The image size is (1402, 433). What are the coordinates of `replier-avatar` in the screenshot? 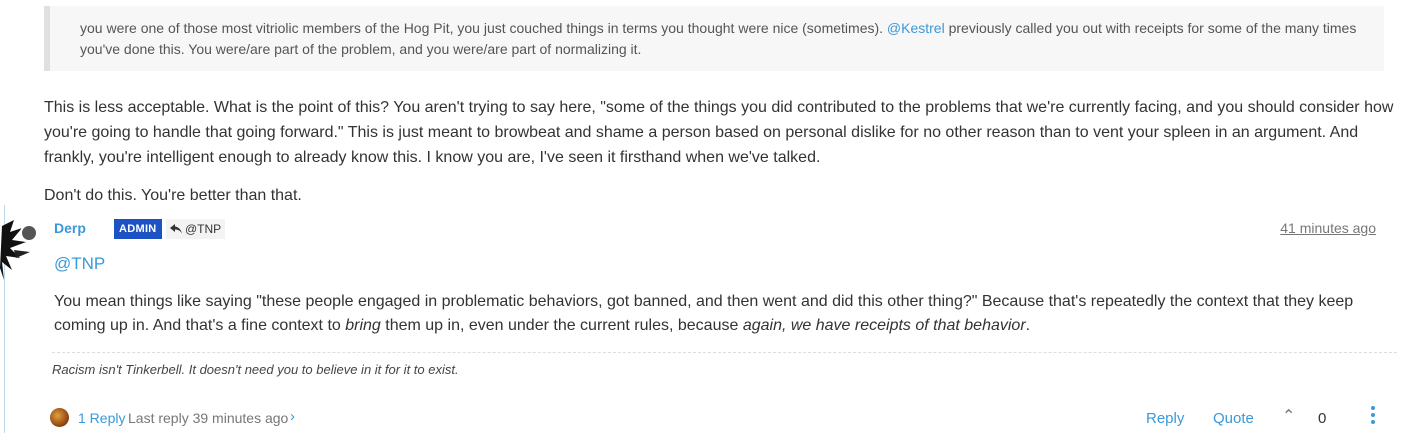 It's located at (59, 417).